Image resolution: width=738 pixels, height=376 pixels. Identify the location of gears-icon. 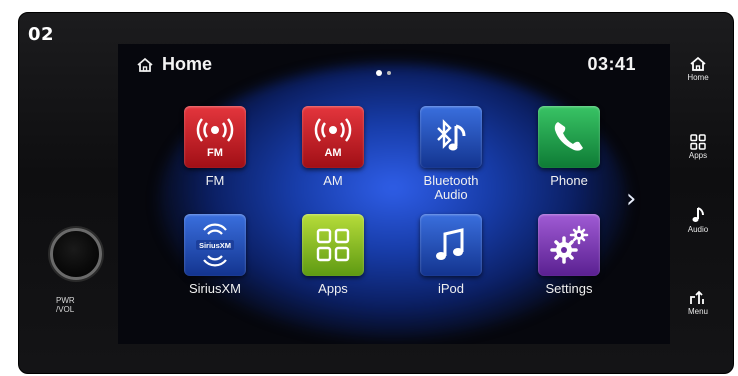
(569, 245).